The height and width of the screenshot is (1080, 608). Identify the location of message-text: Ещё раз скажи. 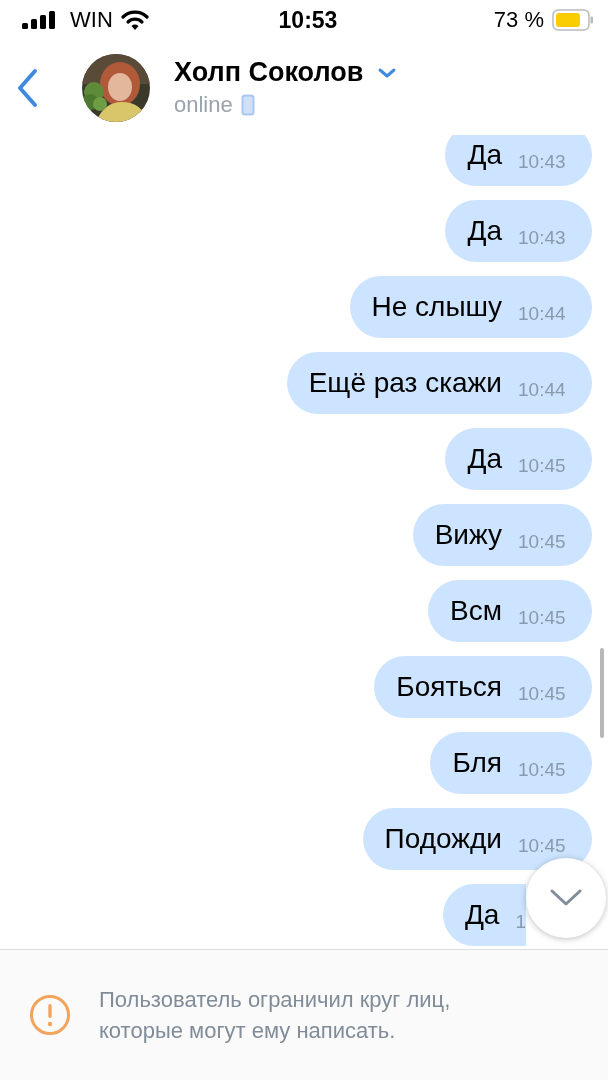
(405, 383).